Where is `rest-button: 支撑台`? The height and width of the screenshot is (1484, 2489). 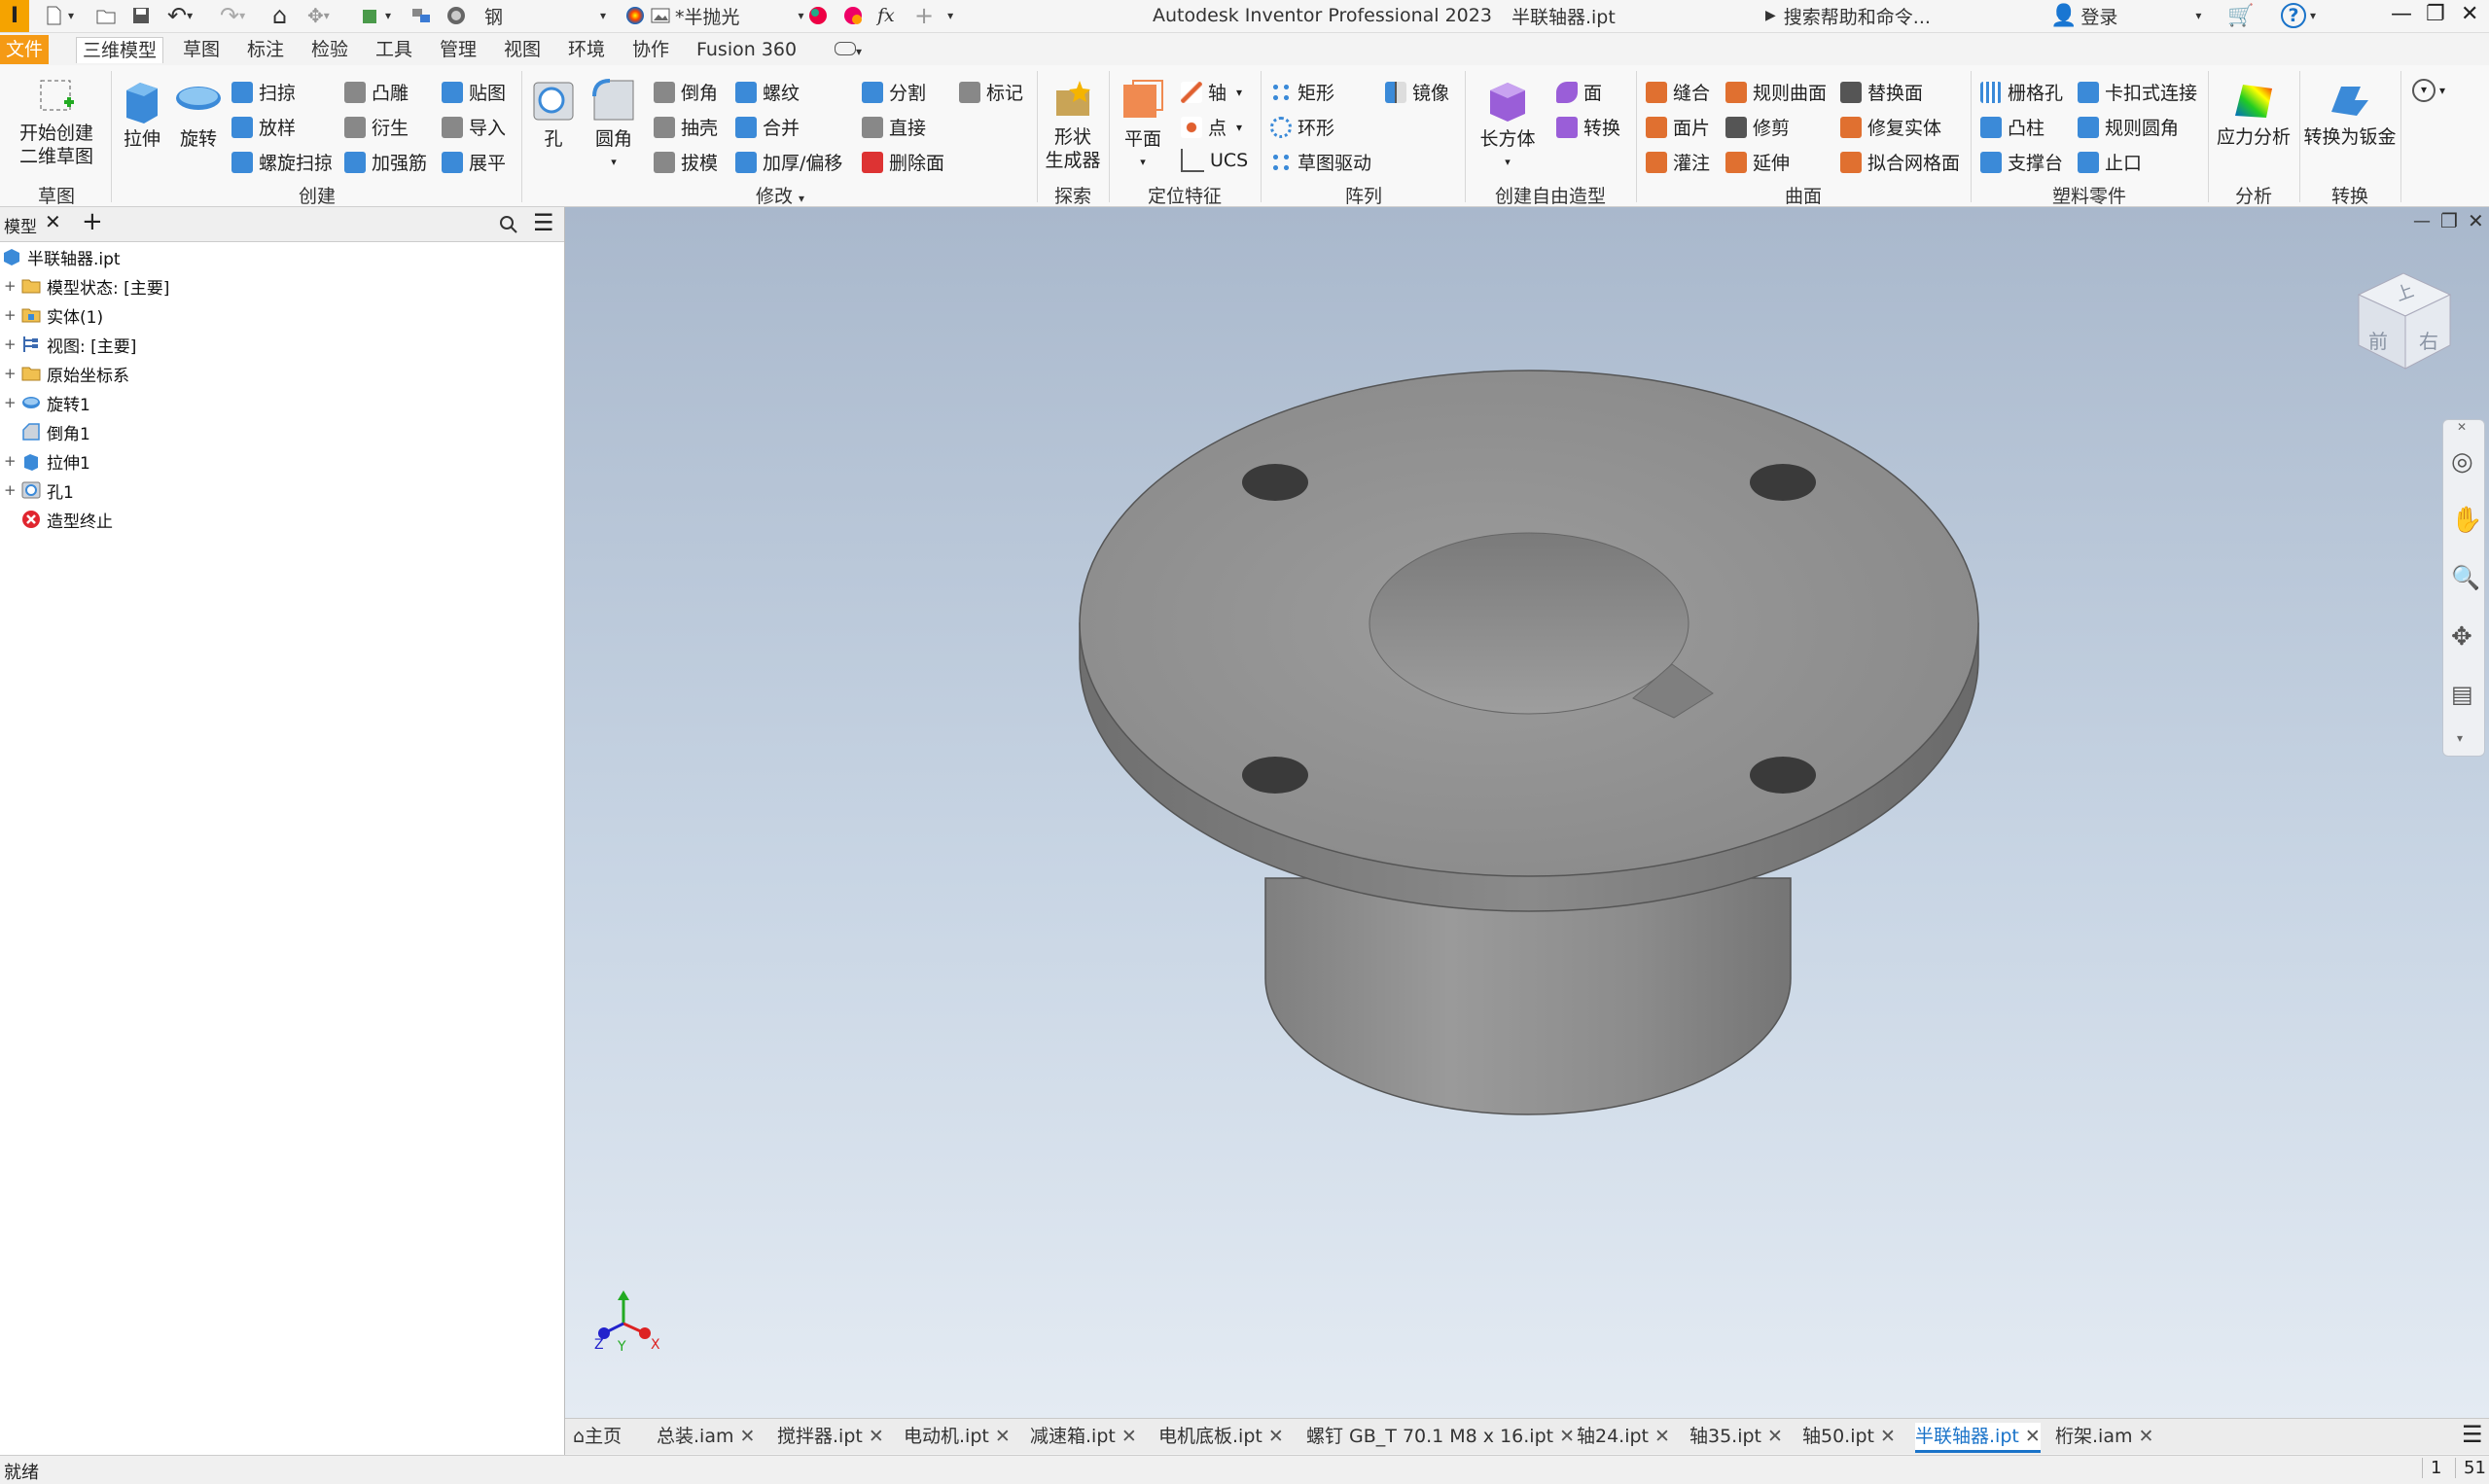
rest-button: 支撑台 is located at coordinates (2021, 162).